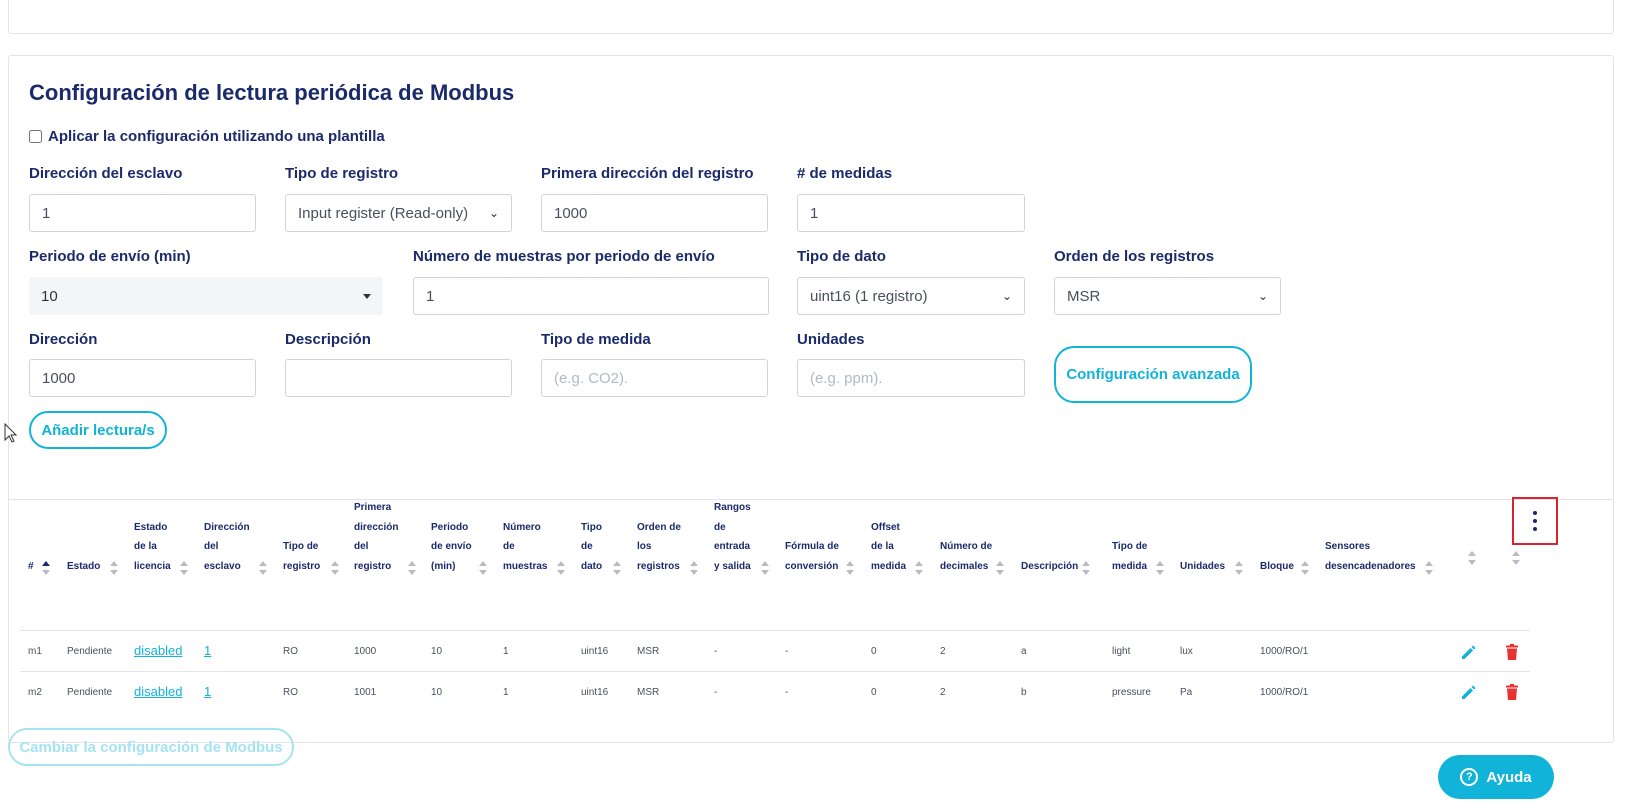 This screenshot has height=809, width=1628. I want to click on data-type-value: uint16 (1 registro), so click(869, 296).